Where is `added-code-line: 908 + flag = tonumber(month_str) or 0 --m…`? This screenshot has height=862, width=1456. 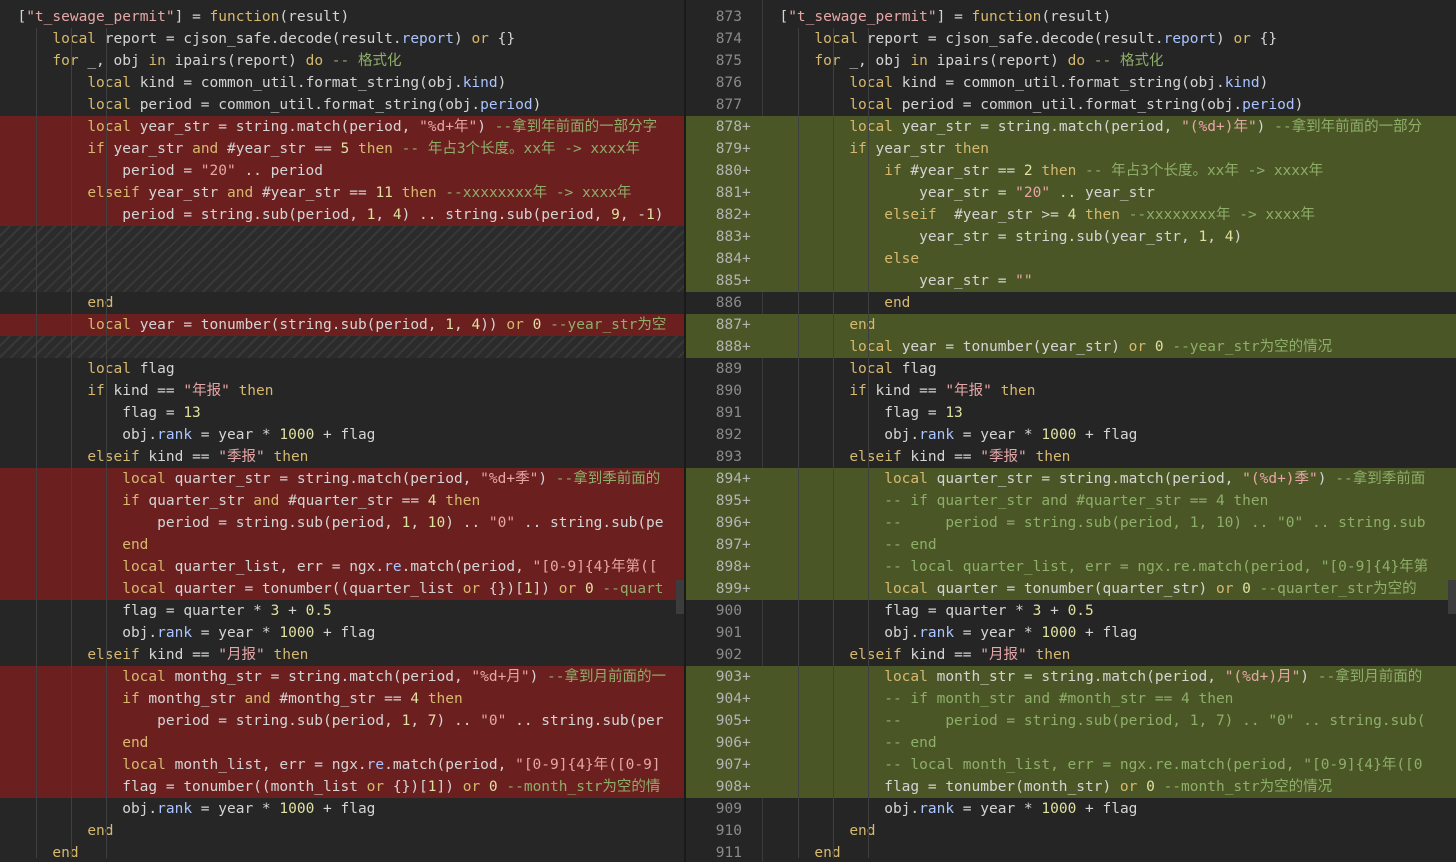
added-code-line: 908 + flag = tonumber(month_str) or 0 --m… is located at coordinates (1071, 787).